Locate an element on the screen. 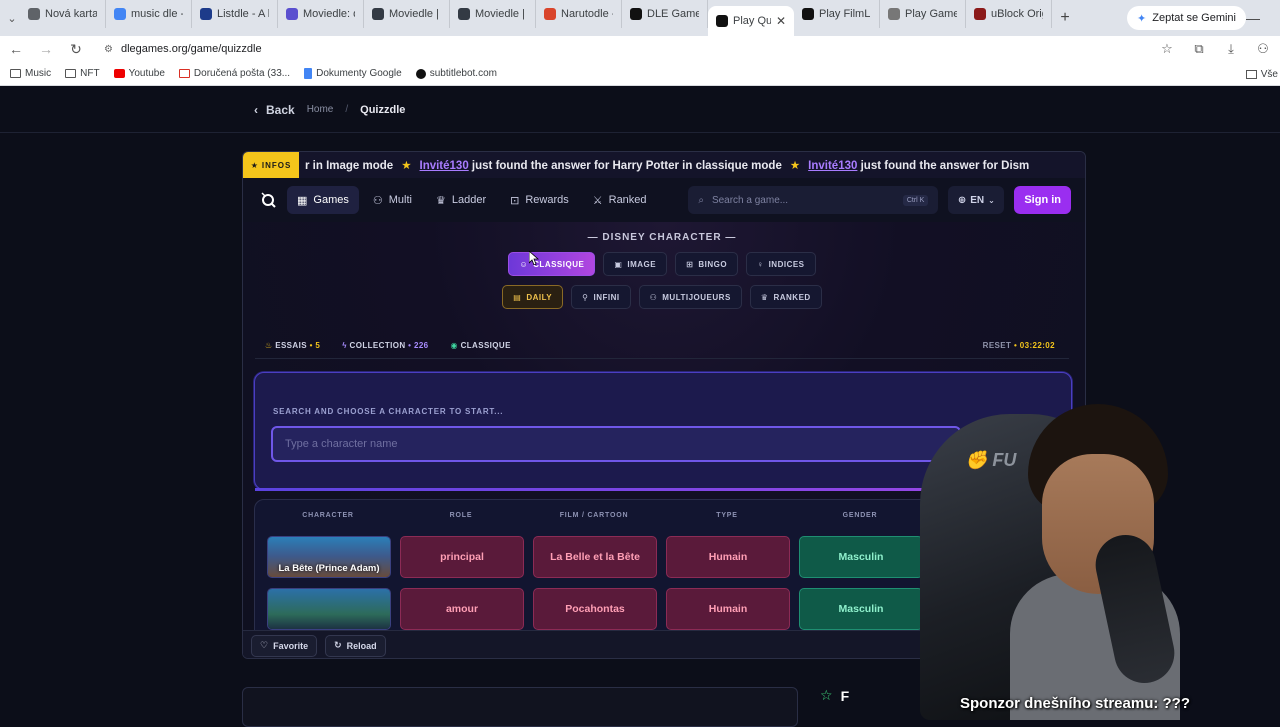 The height and width of the screenshot is (727, 1280). submode-icon: ♛ is located at coordinates (764, 297).